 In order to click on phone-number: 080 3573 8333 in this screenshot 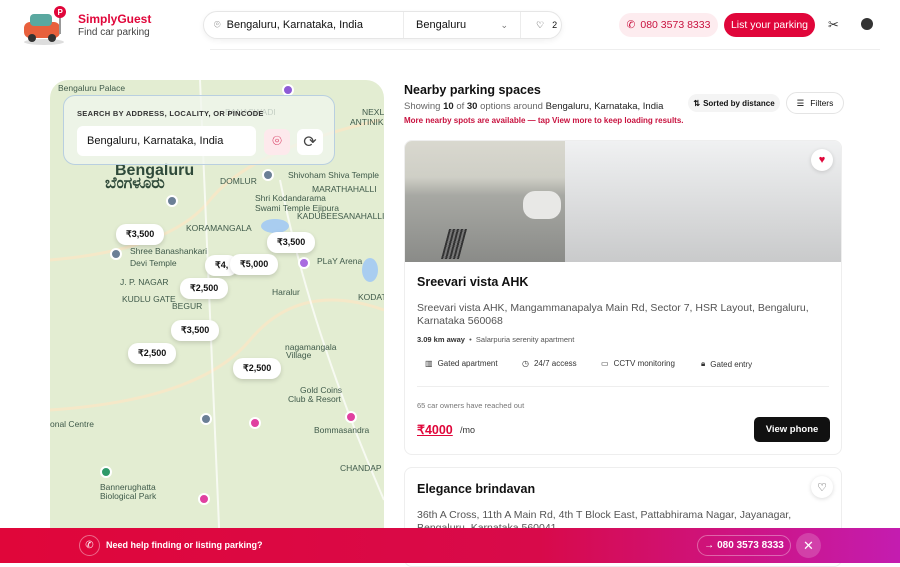, I will do `click(675, 25)`.